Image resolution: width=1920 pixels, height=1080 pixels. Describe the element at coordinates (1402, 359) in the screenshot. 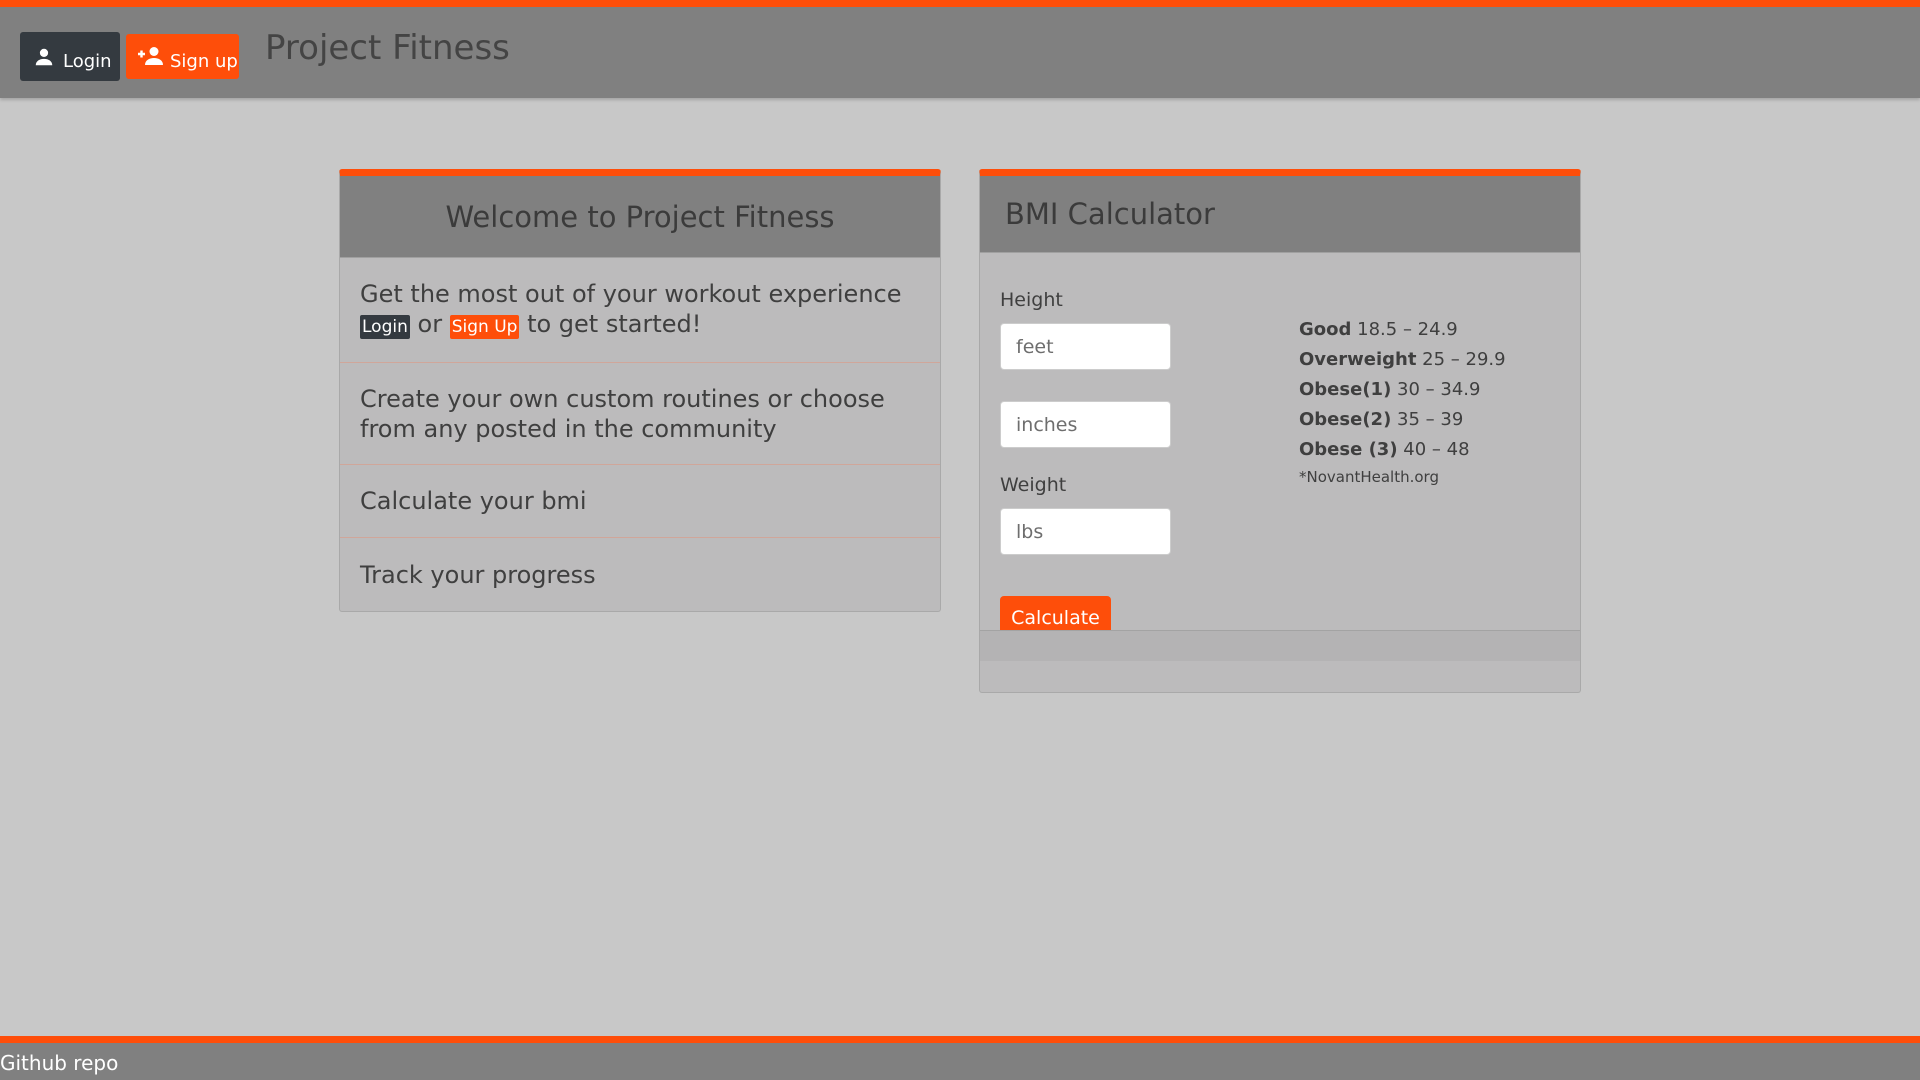

I see `bmi-range-row: Overweight 25 – 29.9` at that location.